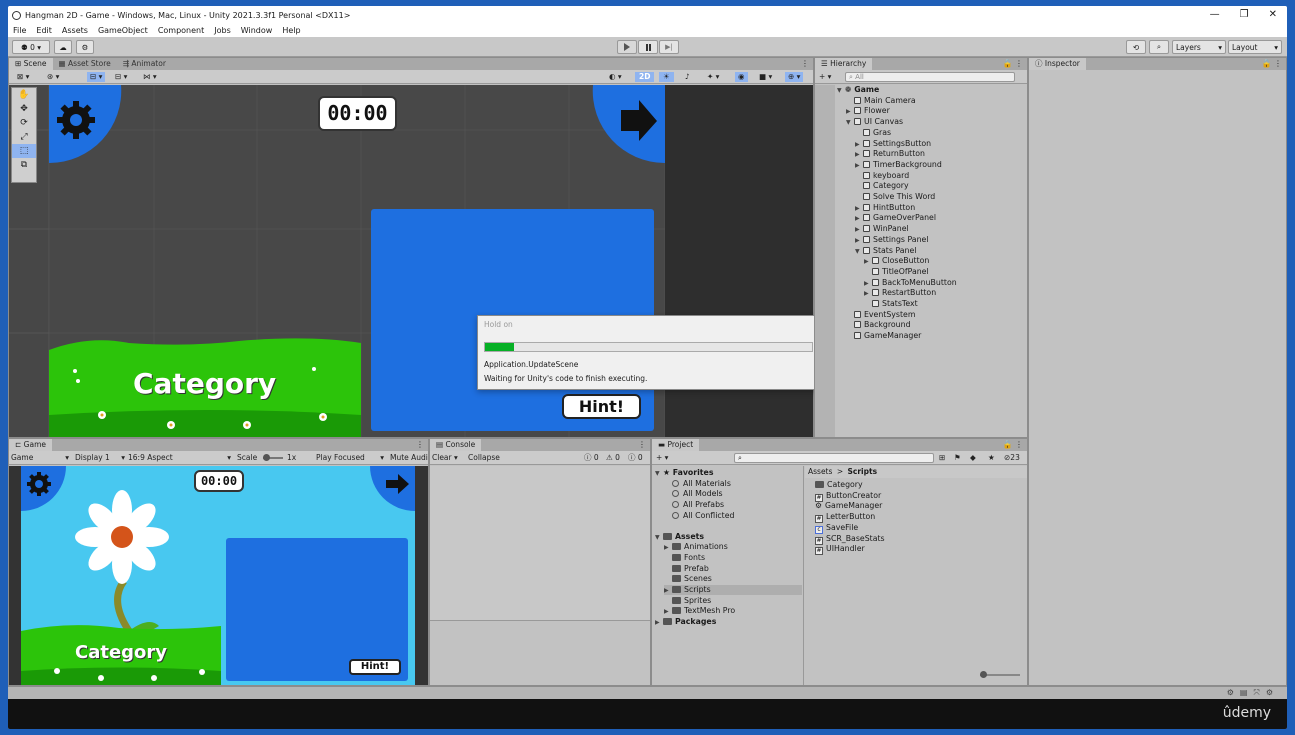  What do you see at coordinates (685, 622) in the screenshot?
I see `packages-group: ▶ Packages` at bounding box center [685, 622].